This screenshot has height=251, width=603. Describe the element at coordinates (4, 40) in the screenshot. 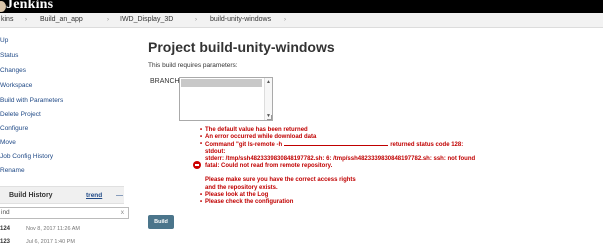

I see `sidebar-item-up: Up` at that location.